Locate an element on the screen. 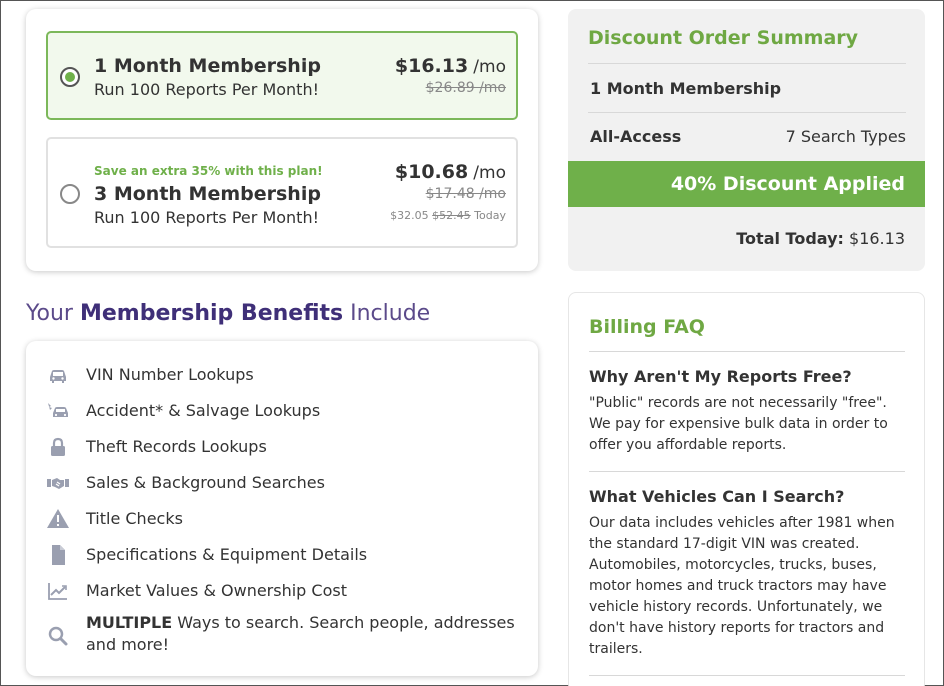 This screenshot has height=686, width=944. benefit-label: VIN Number Lookups is located at coordinates (170, 374).